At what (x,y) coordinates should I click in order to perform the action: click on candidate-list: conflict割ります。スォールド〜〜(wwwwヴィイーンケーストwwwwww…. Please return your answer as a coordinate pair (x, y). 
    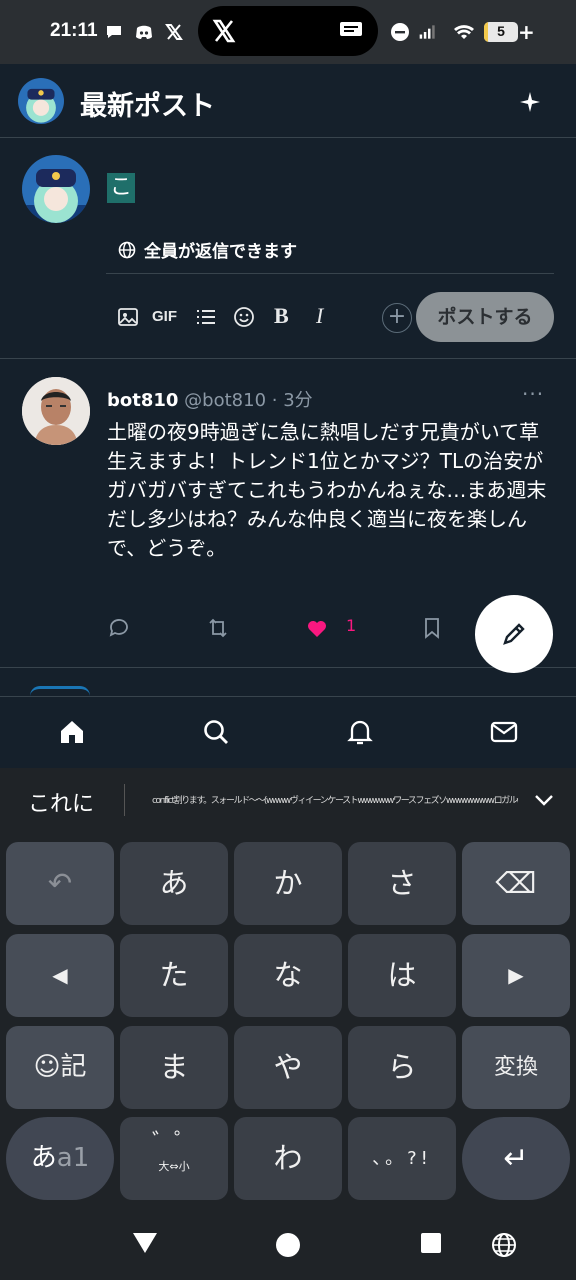
    Looking at the image, I should click on (335, 799).